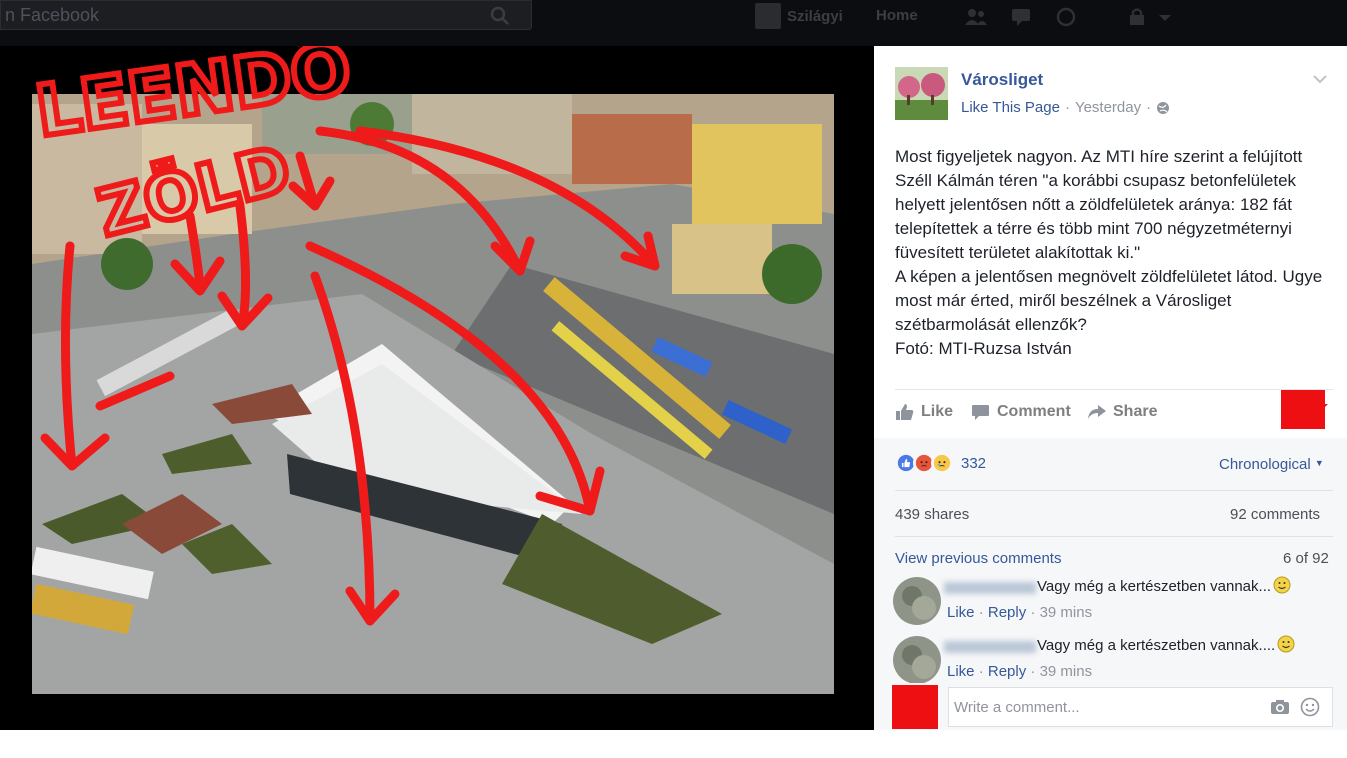 This screenshot has width=1347, height=758. What do you see at coordinates (897, 15) in the screenshot?
I see `home-link: Home` at bounding box center [897, 15].